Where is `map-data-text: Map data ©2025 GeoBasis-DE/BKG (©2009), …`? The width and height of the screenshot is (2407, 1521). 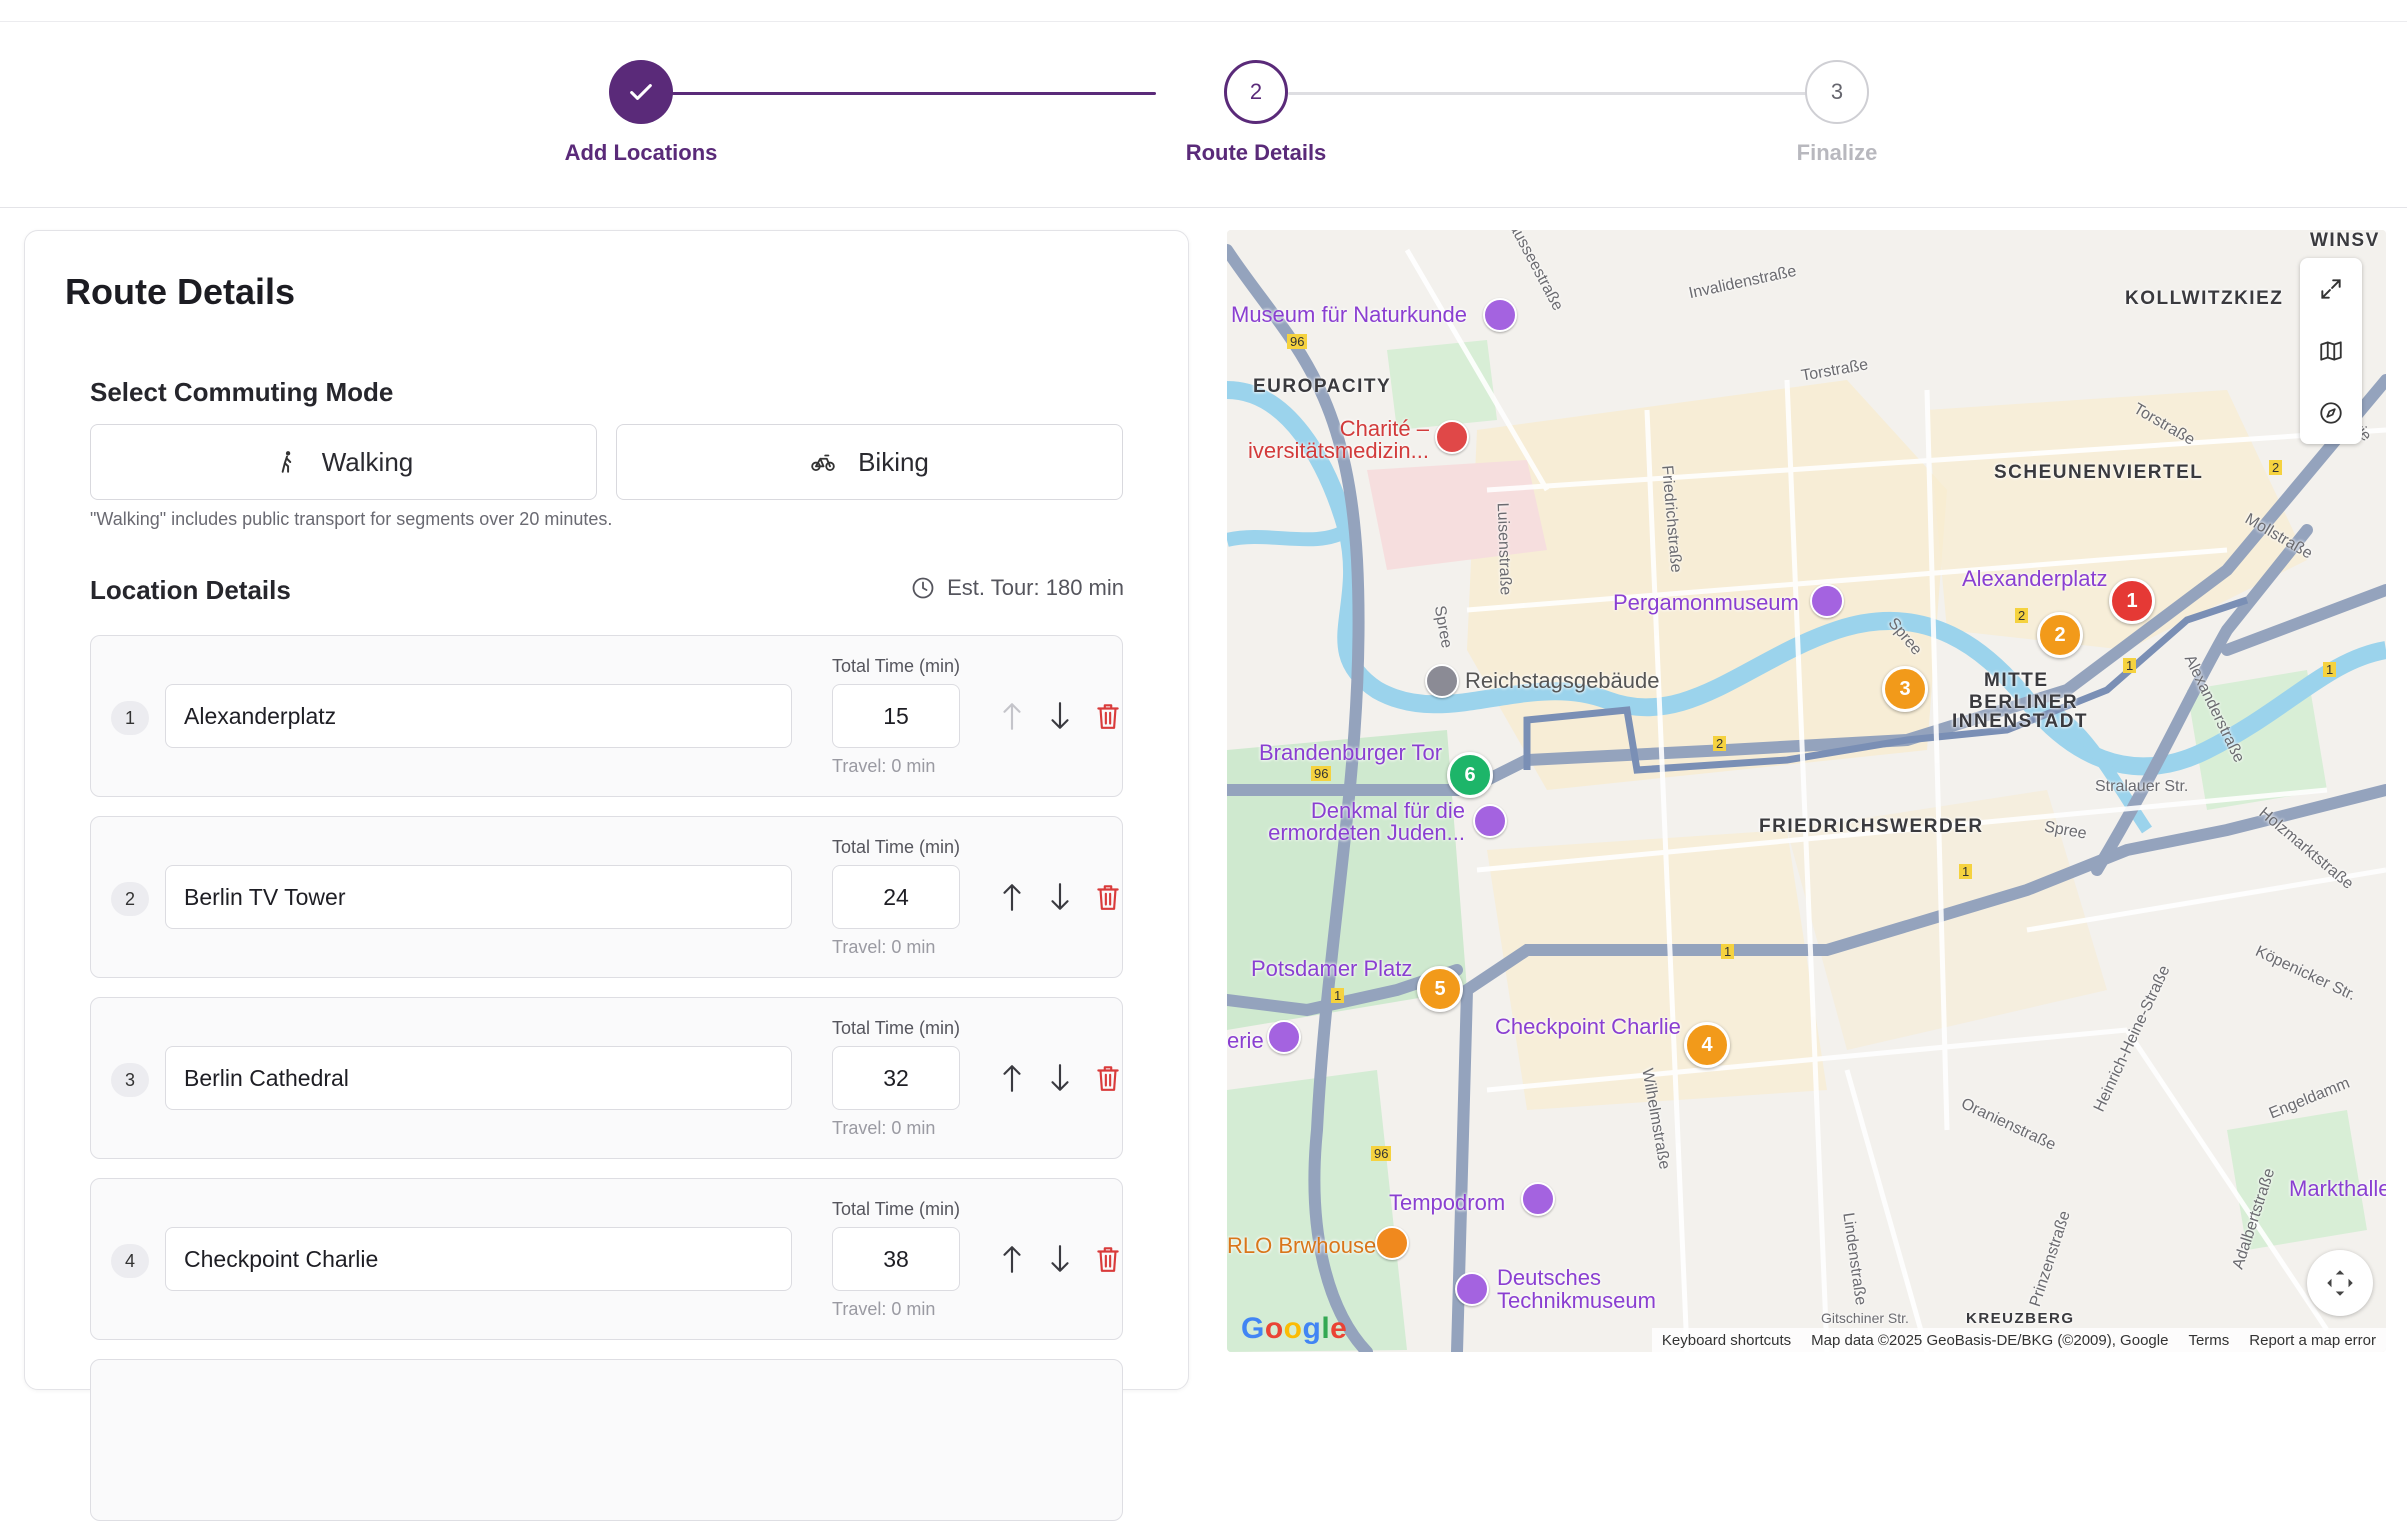
map-data-text: Map data ©2025 GeoBasis-DE/BKG (©2009), … is located at coordinates (1990, 1340).